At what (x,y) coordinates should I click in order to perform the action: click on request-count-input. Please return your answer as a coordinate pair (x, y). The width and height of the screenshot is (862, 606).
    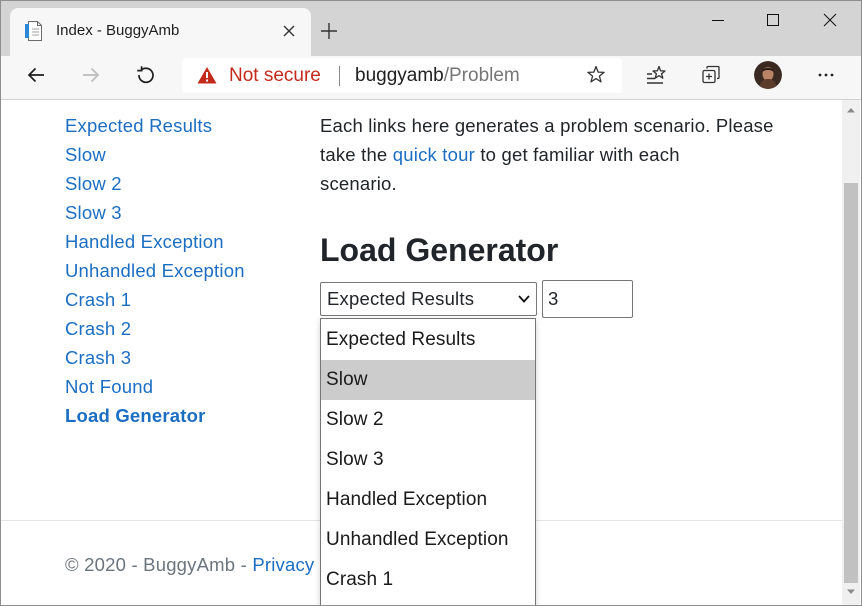
    Looking at the image, I should click on (587, 299).